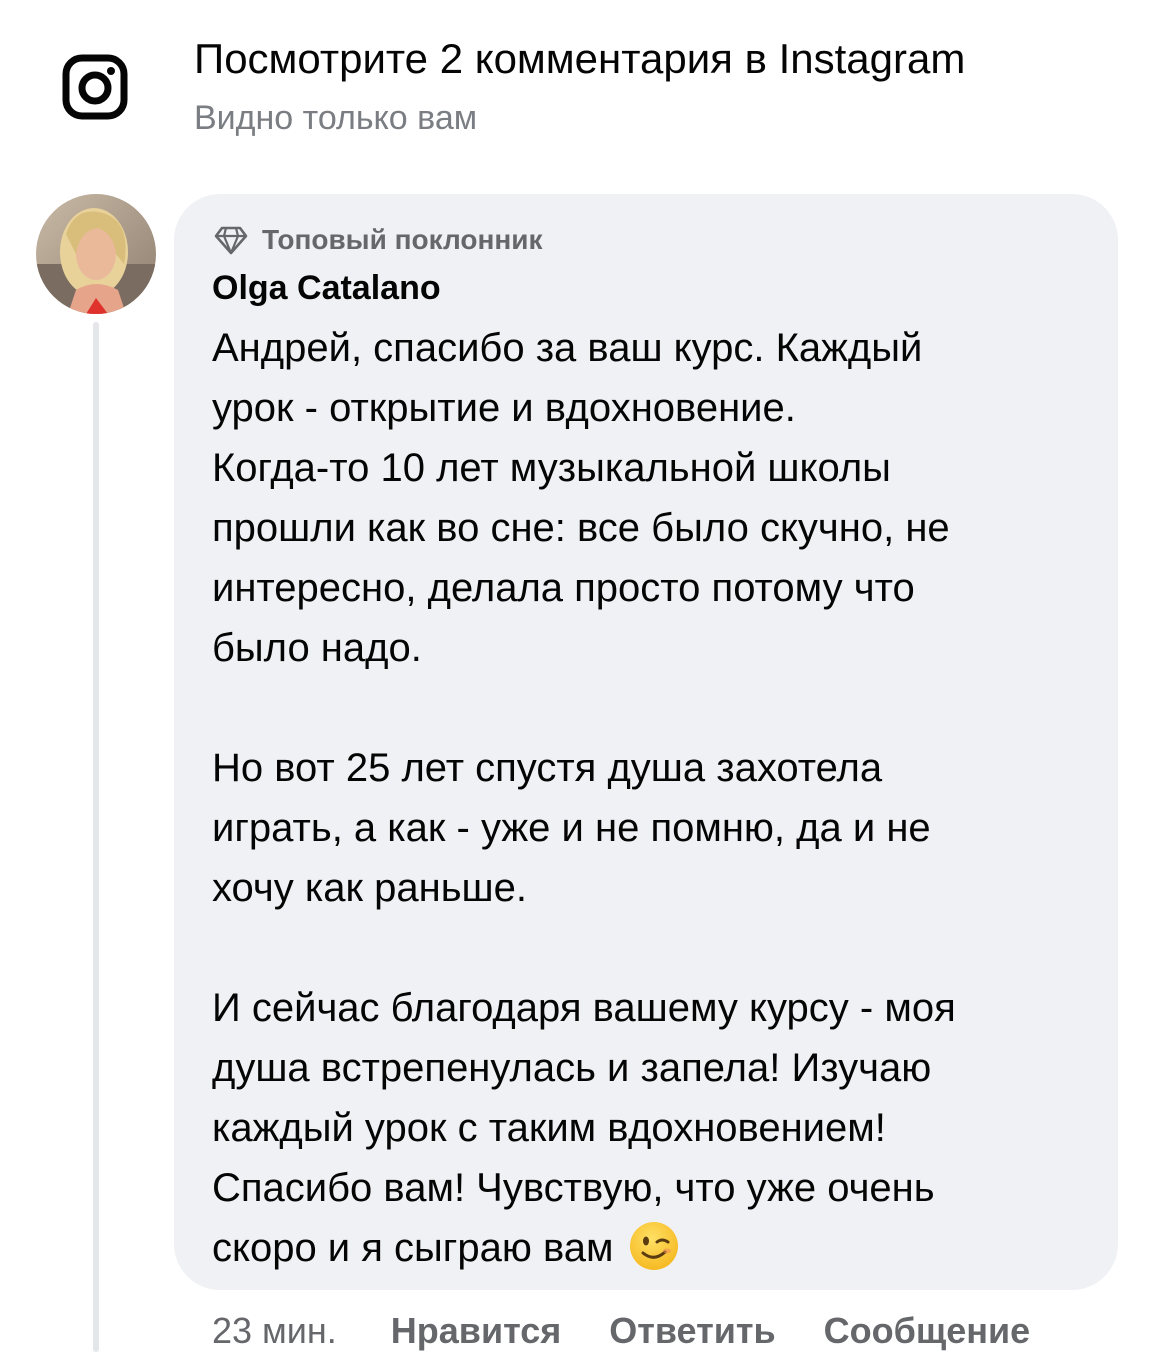 Image resolution: width=1170 pixels, height=1356 pixels. Describe the element at coordinates (584, 1008) in the screenshot. I see `comment-line: И сейчас благодаря вашему курсу - моя` at that location.